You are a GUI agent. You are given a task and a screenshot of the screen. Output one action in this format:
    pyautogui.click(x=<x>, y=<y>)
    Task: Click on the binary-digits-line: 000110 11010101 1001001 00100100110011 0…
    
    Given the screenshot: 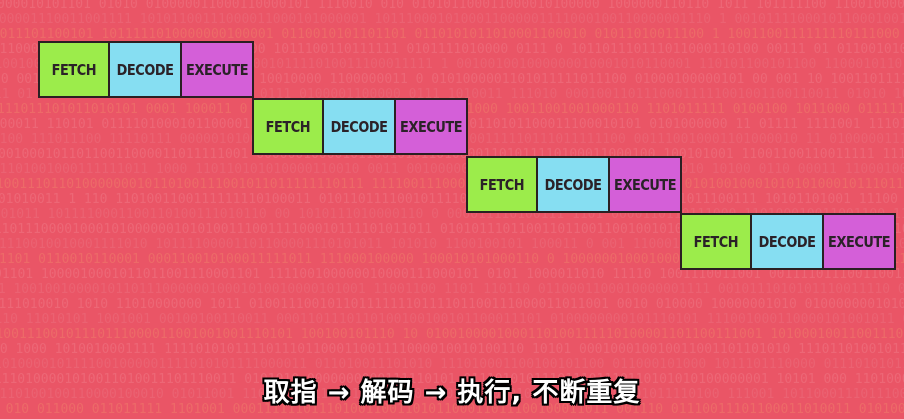 What is the action you would take?
    pyautogui.click(x=452, y=319)
    